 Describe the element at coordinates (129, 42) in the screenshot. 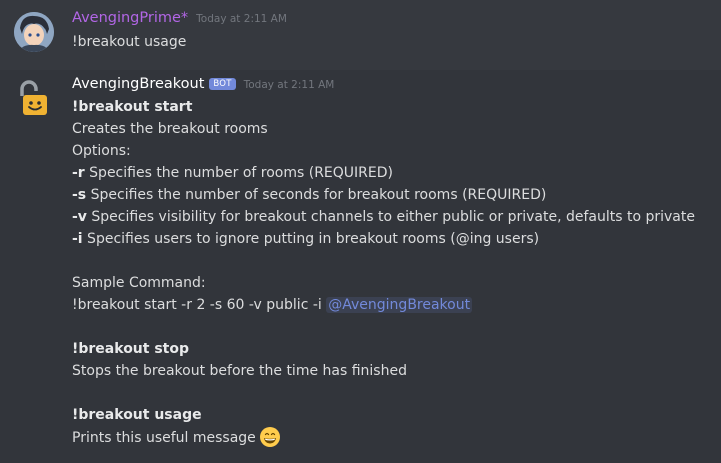

I see `message-text: !breakout usage` at that location.